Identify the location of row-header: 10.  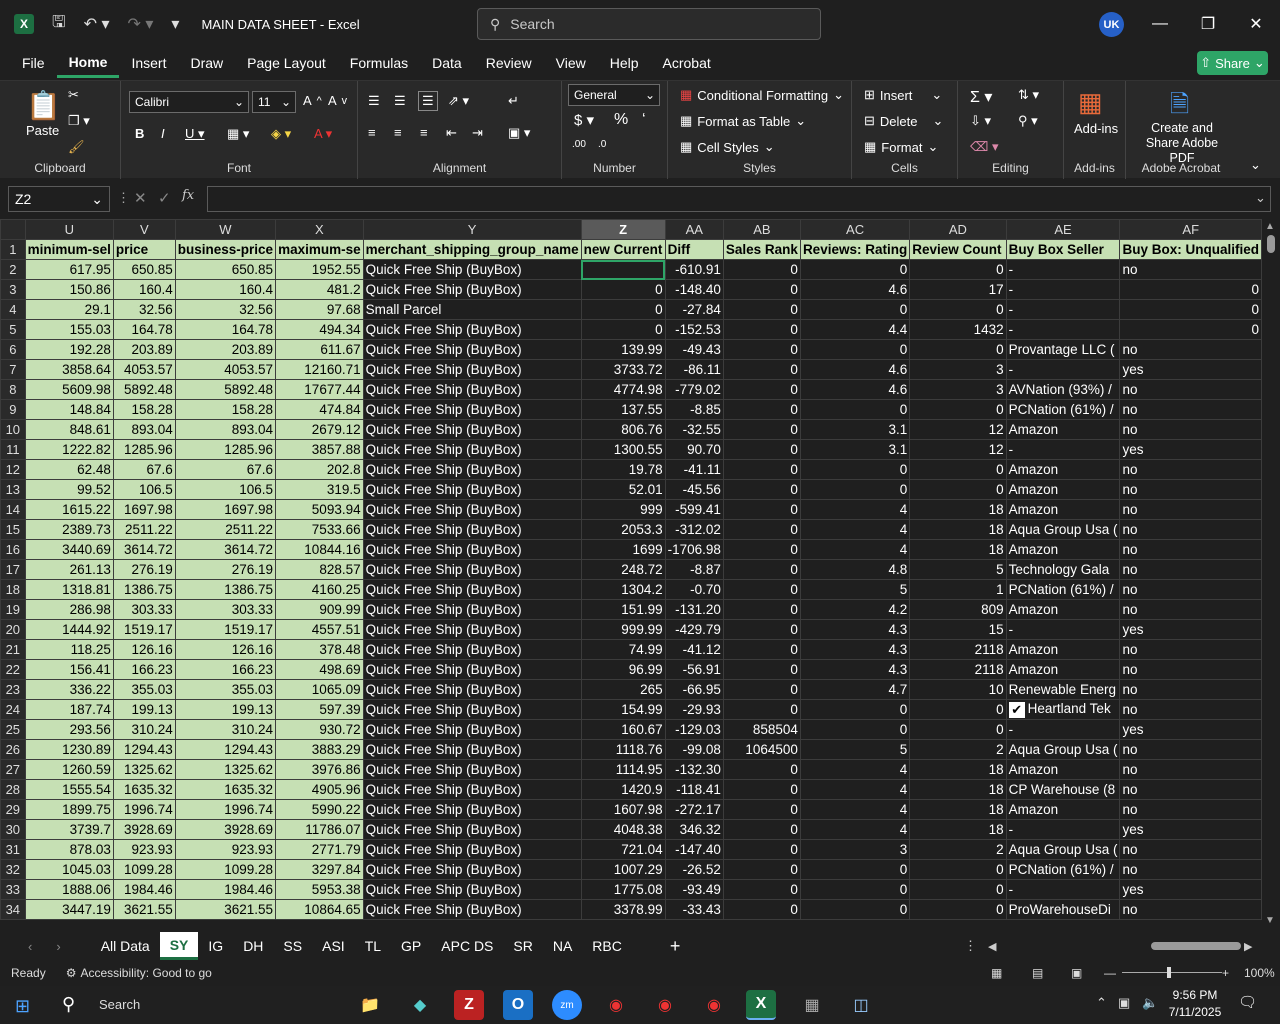
(13, 429).